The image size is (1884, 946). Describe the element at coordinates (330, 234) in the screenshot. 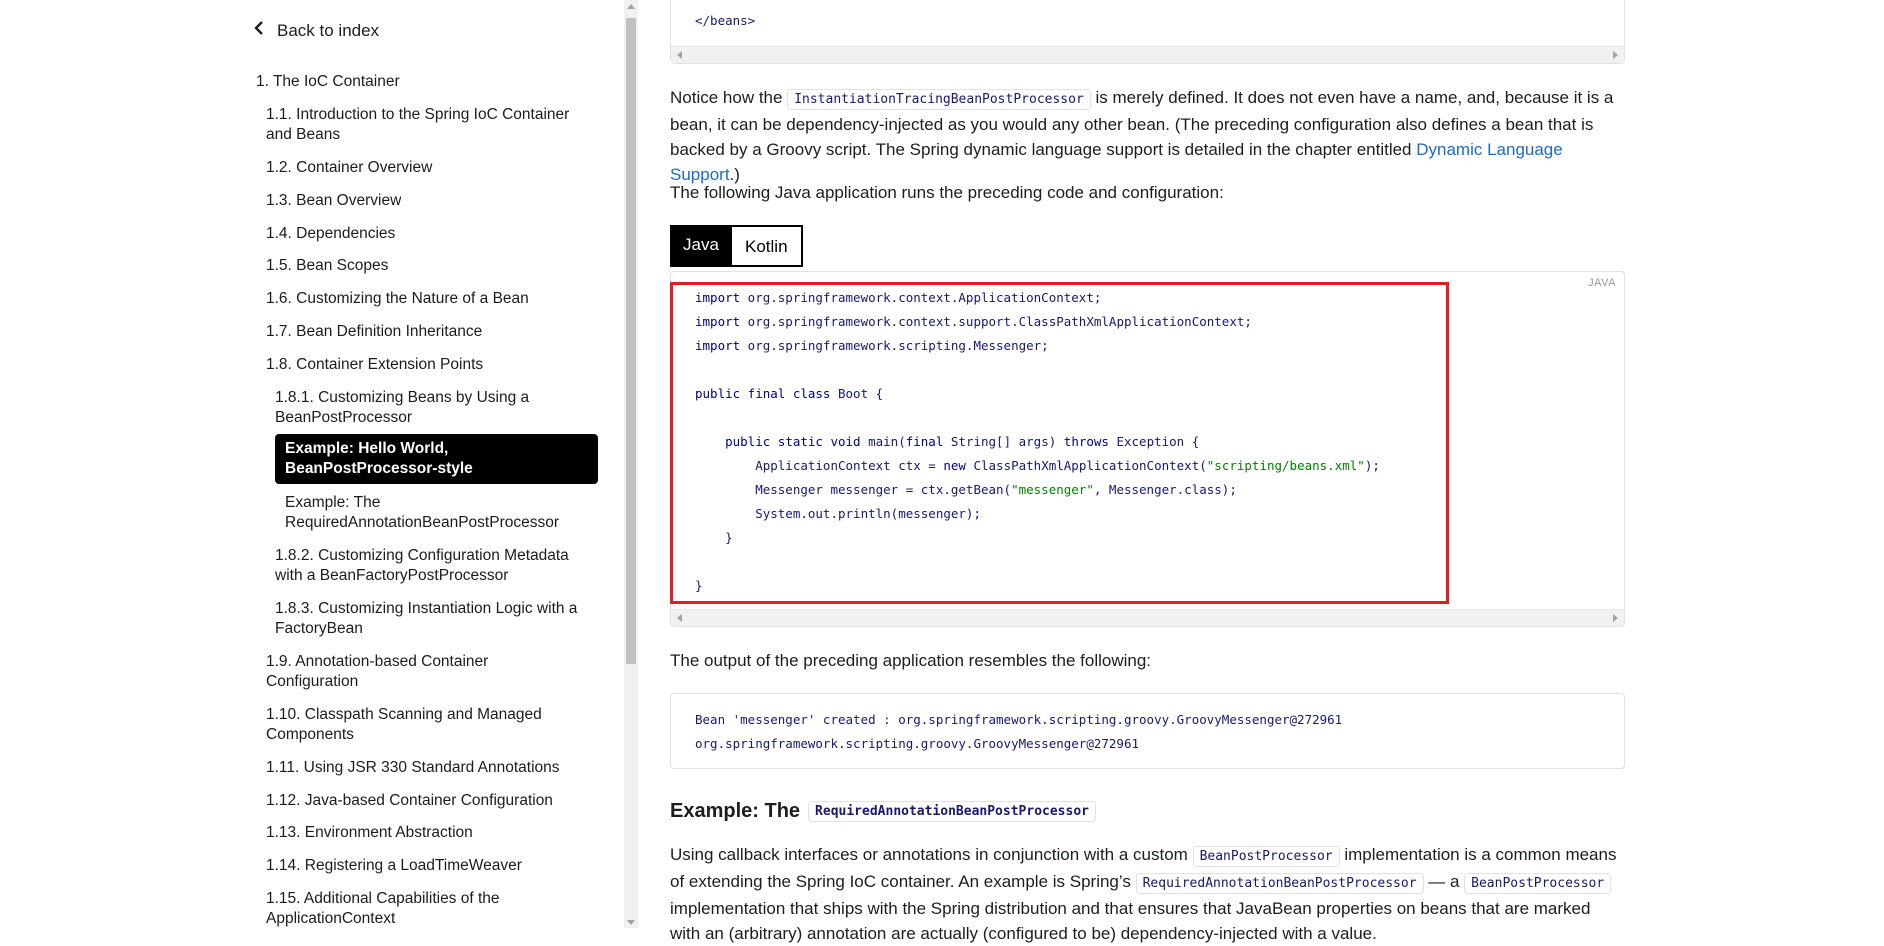

I see `sidebar-item-1-4: 1.4. Dependencies` at that location.